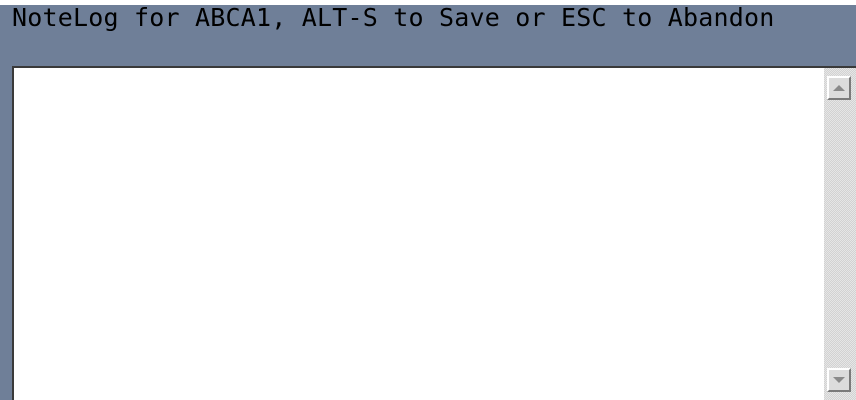 The height and width of the screenshot is (400, 856). I want to click on vertical-scrollbar, so click(840, 234).